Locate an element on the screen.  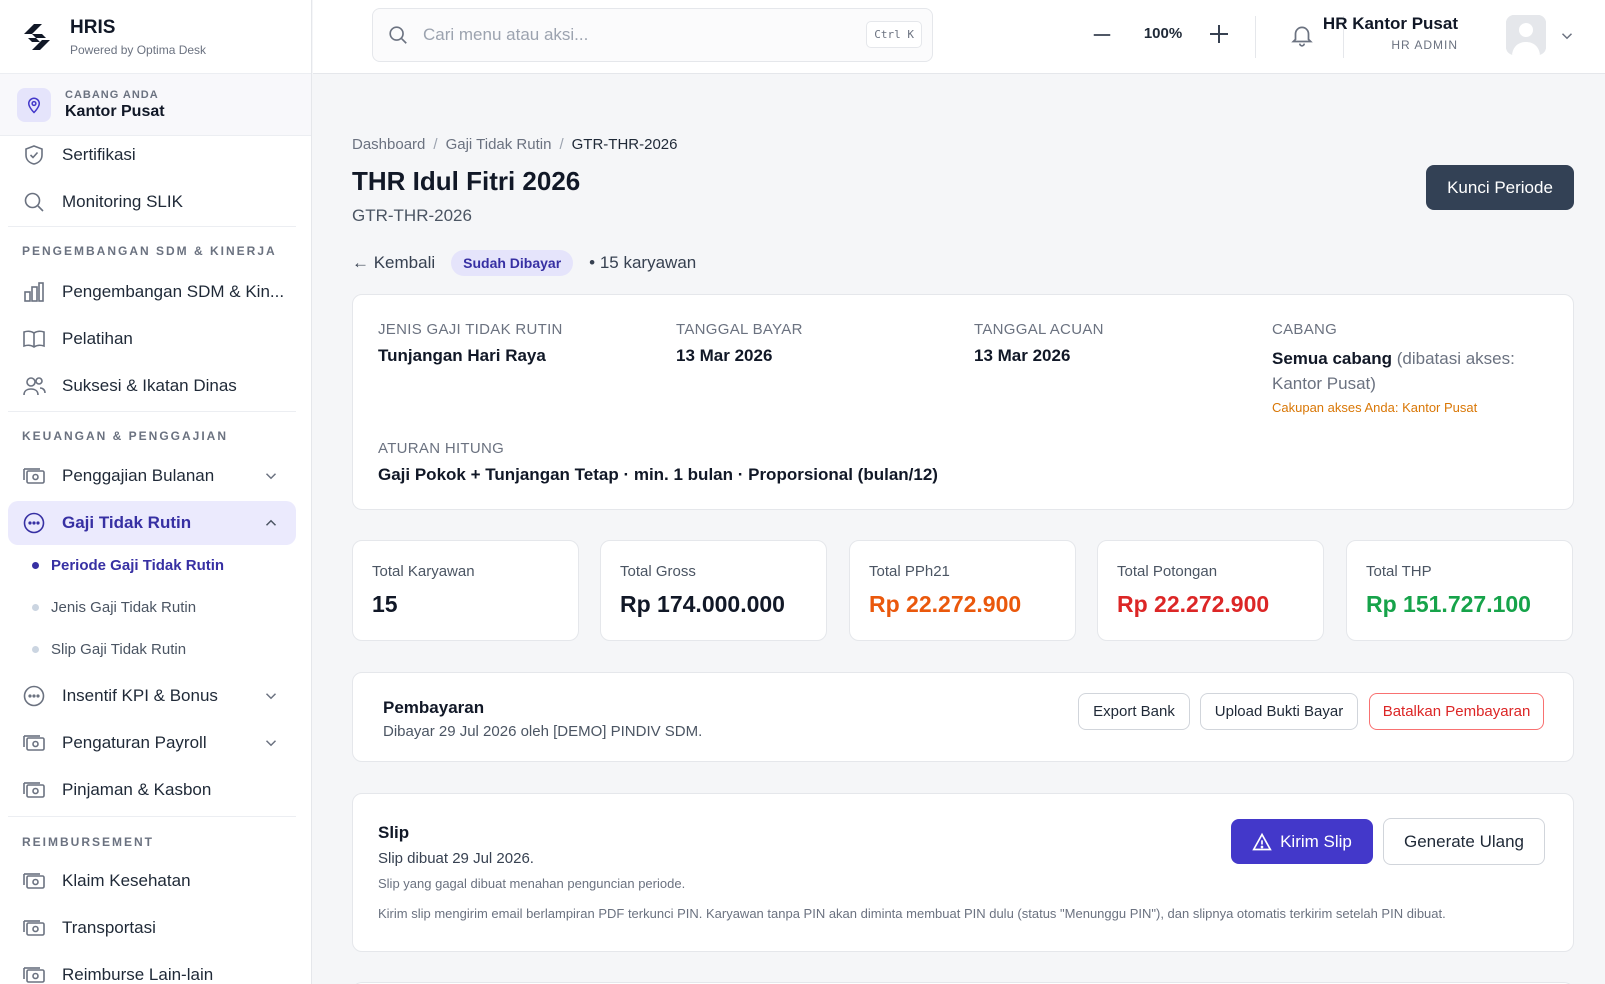
page-title: THR Idul Fitri 2026 is located at coordinates (466, 181).